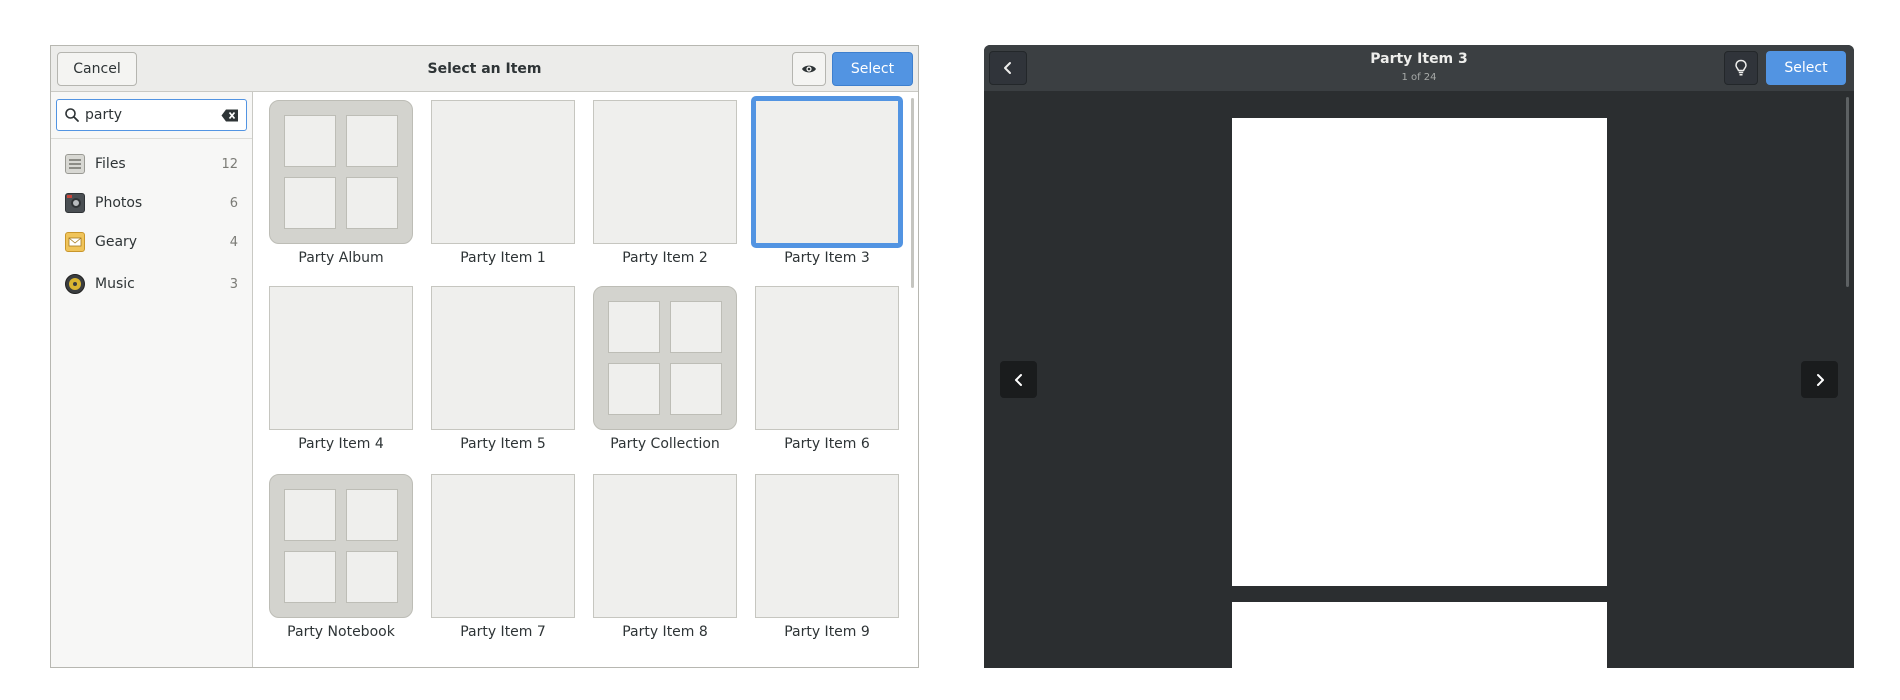  What do you see at coordinates (341, 444) in the screenshot?
I see `grid-item-label: Party Item 4` at bounding box center [341, 444].